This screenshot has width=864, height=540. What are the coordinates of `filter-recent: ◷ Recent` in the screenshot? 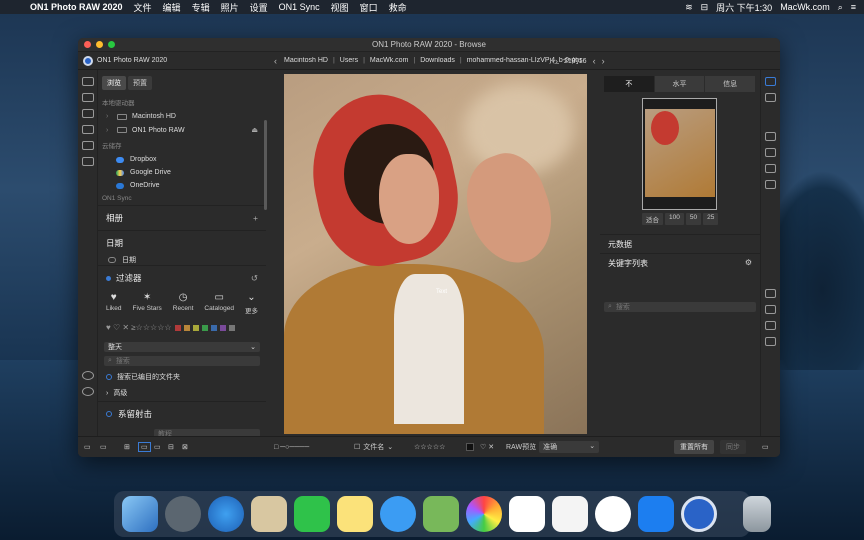 It's located at (183, 303).